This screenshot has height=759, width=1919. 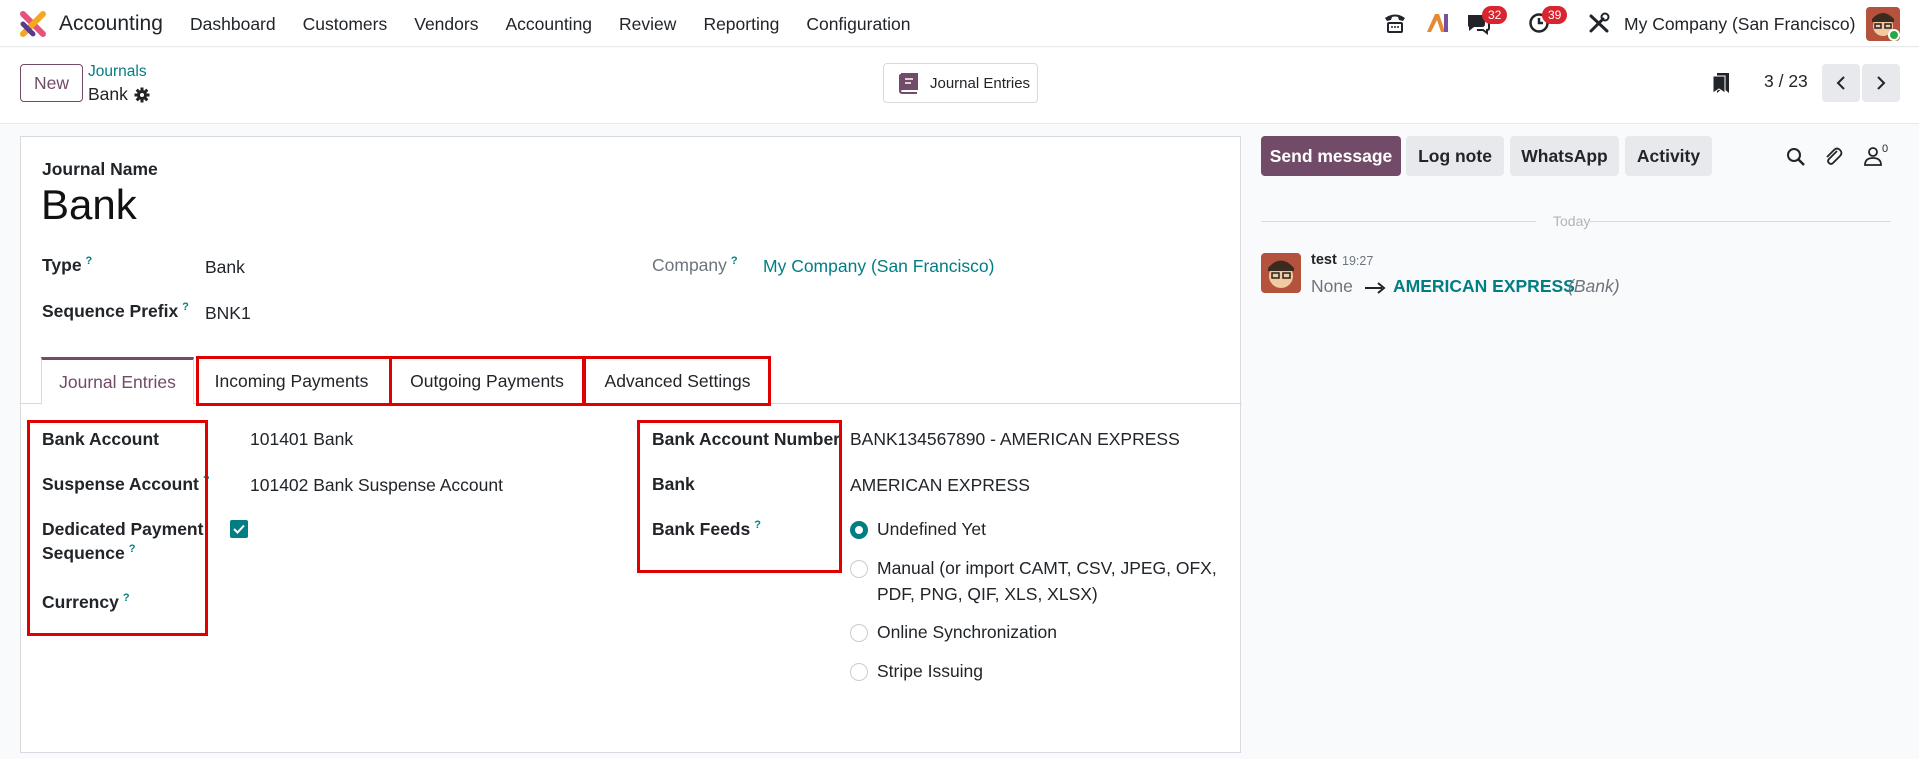 I want to click on menu-vendors: Vendors, so click(x=446, y=24).